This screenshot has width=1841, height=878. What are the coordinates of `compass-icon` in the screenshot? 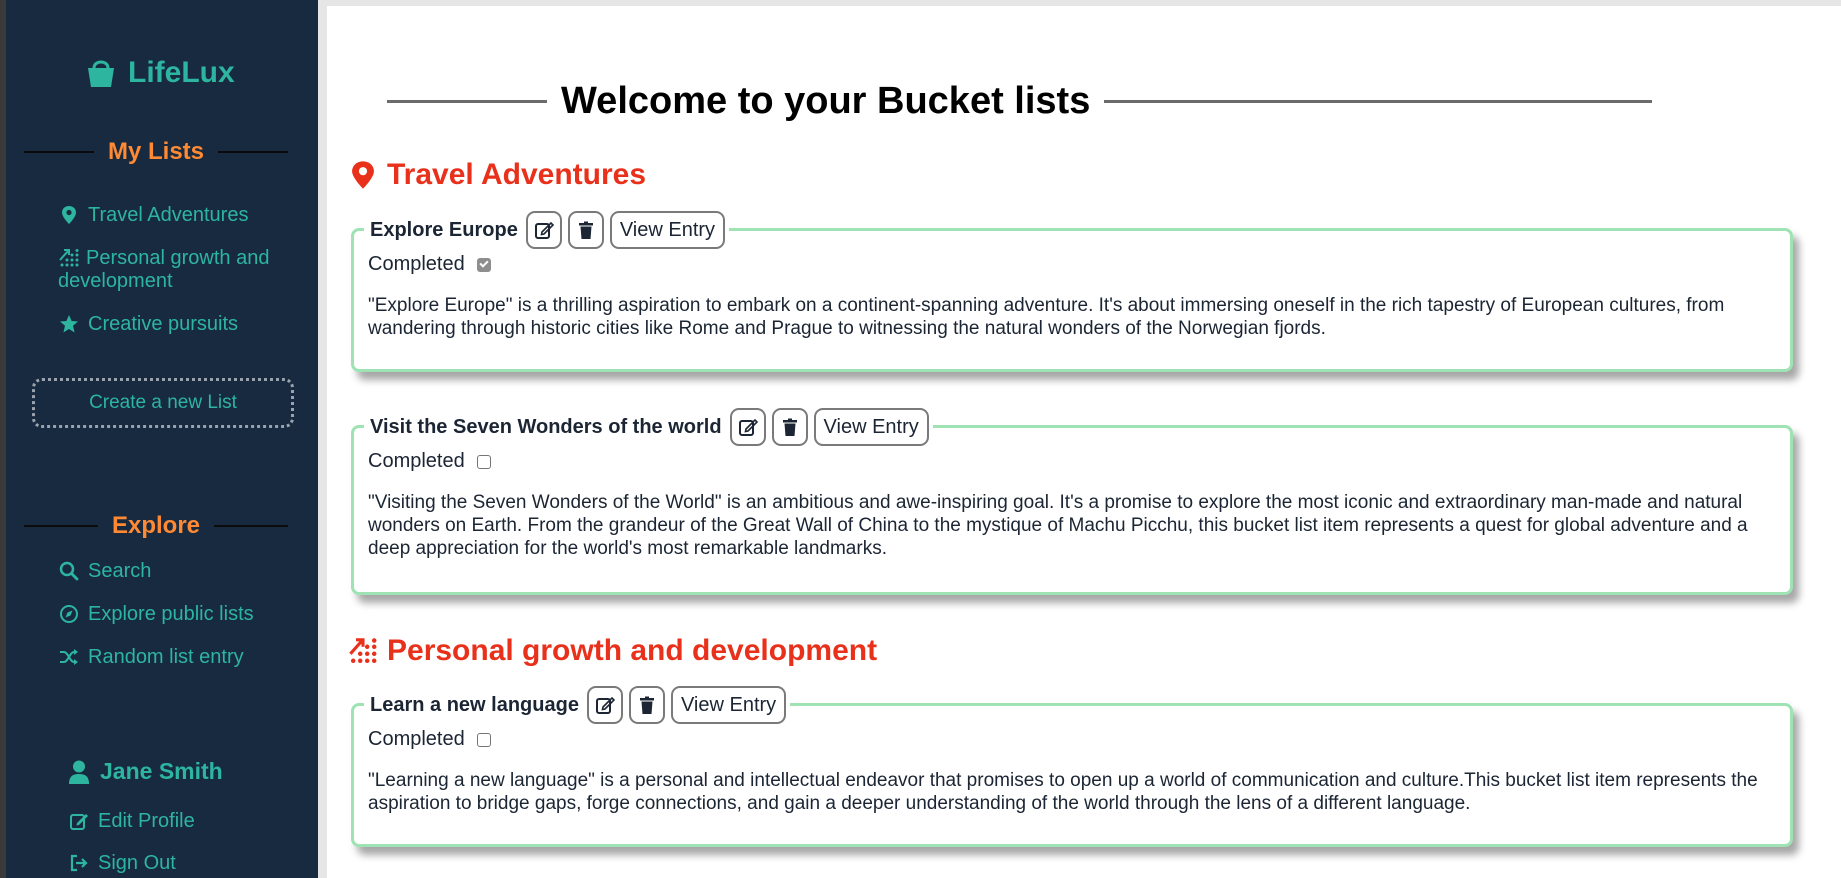 It's located at (69, 614).